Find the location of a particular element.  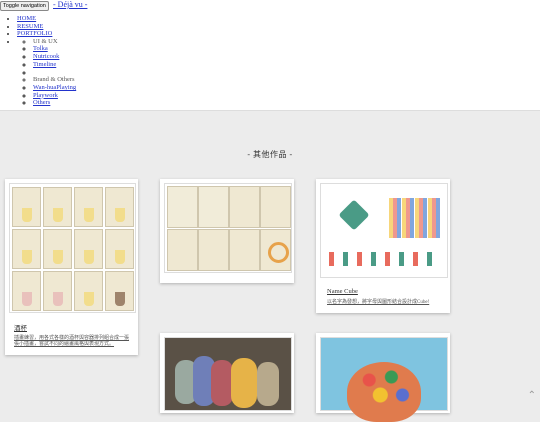

chevron-up-icon: ⌃ is located at coordinates (532, 395).